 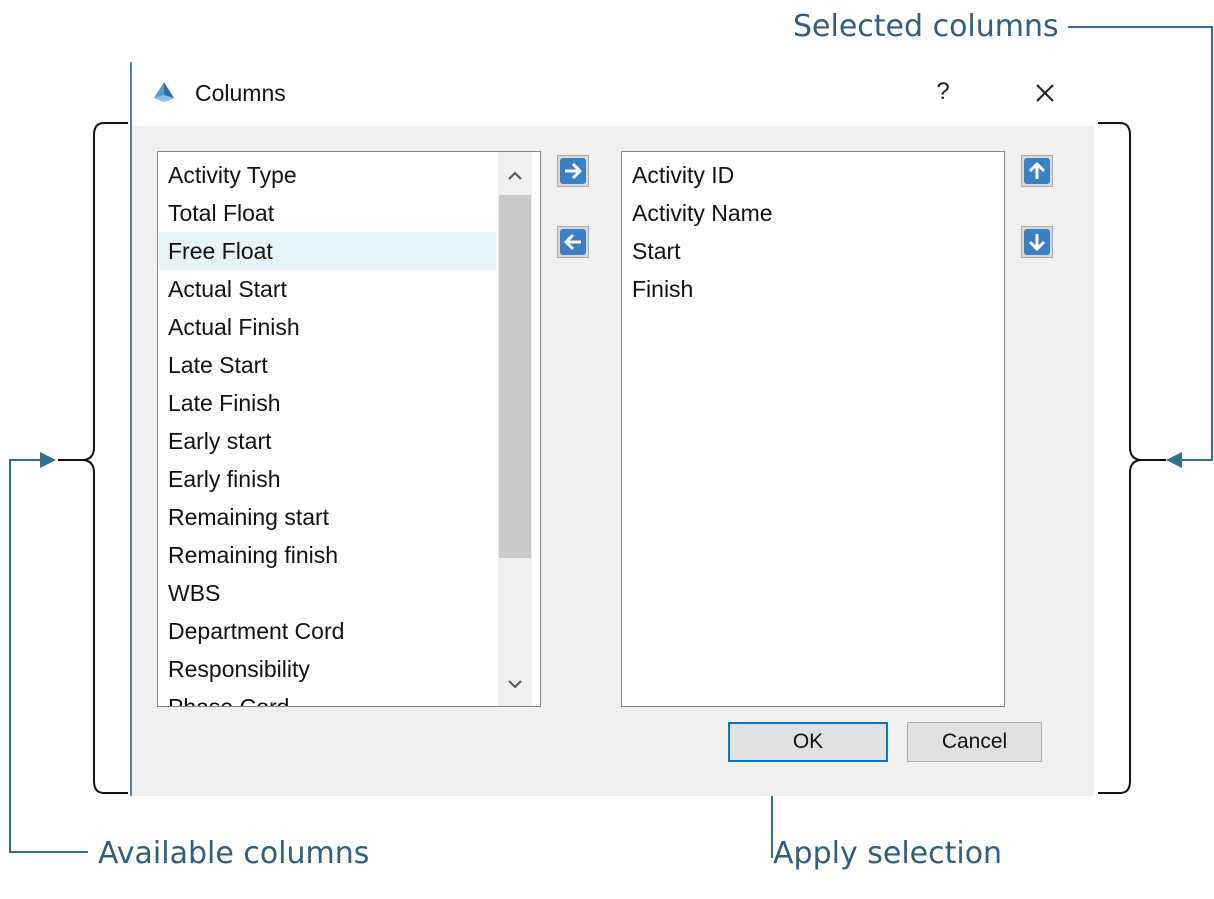 I want to click on available-columns-caption: Available columns, so click(x=234, y=853).